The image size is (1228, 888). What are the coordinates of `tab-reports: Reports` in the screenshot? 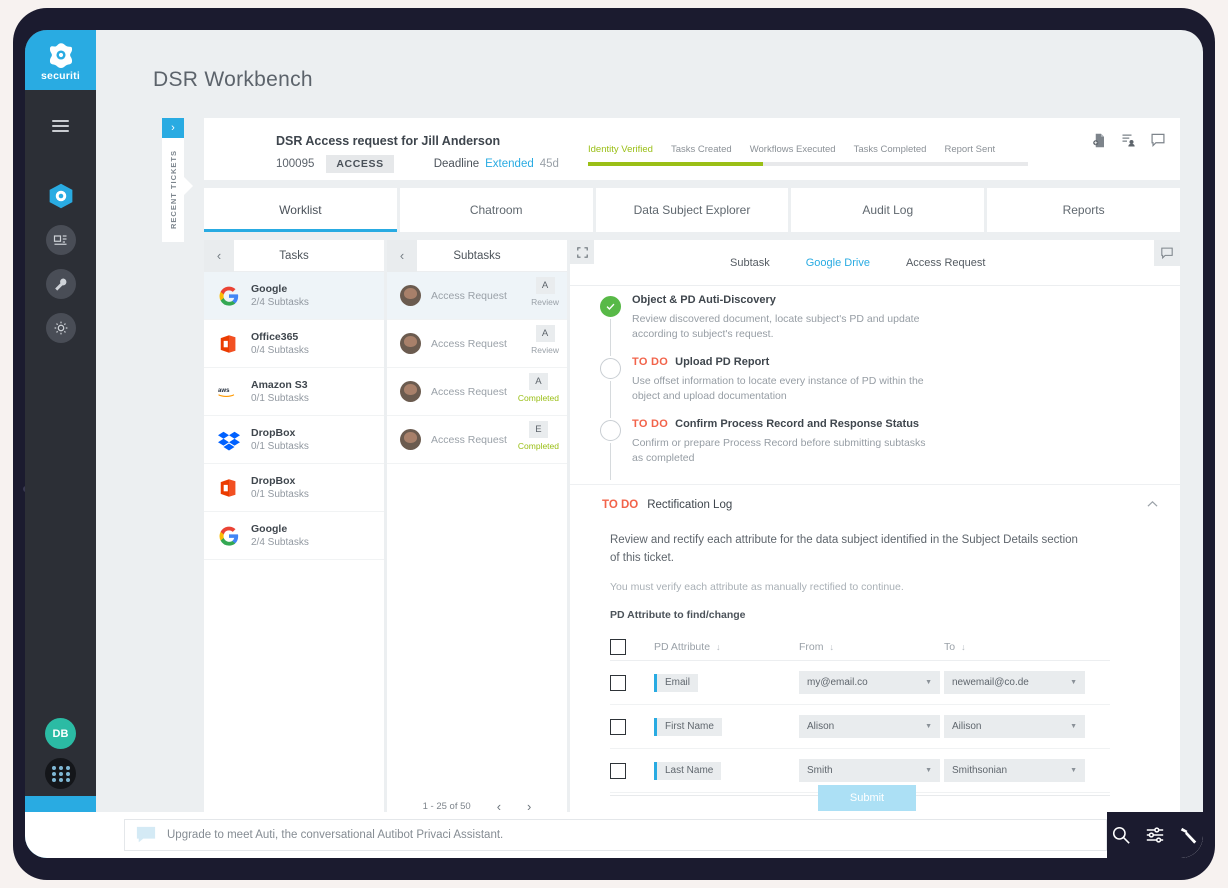 It's located at (1083, 210).